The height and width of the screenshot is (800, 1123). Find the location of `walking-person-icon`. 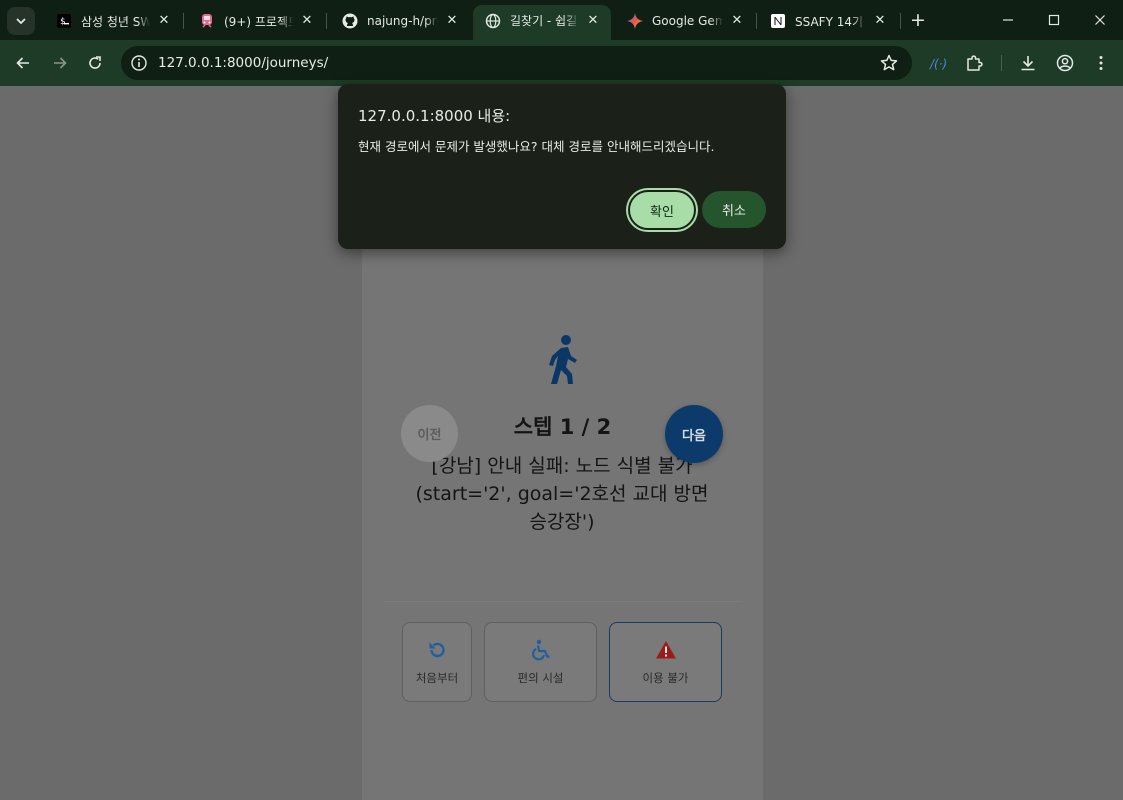

walking-person-icon is located at coordinates (563, 359).